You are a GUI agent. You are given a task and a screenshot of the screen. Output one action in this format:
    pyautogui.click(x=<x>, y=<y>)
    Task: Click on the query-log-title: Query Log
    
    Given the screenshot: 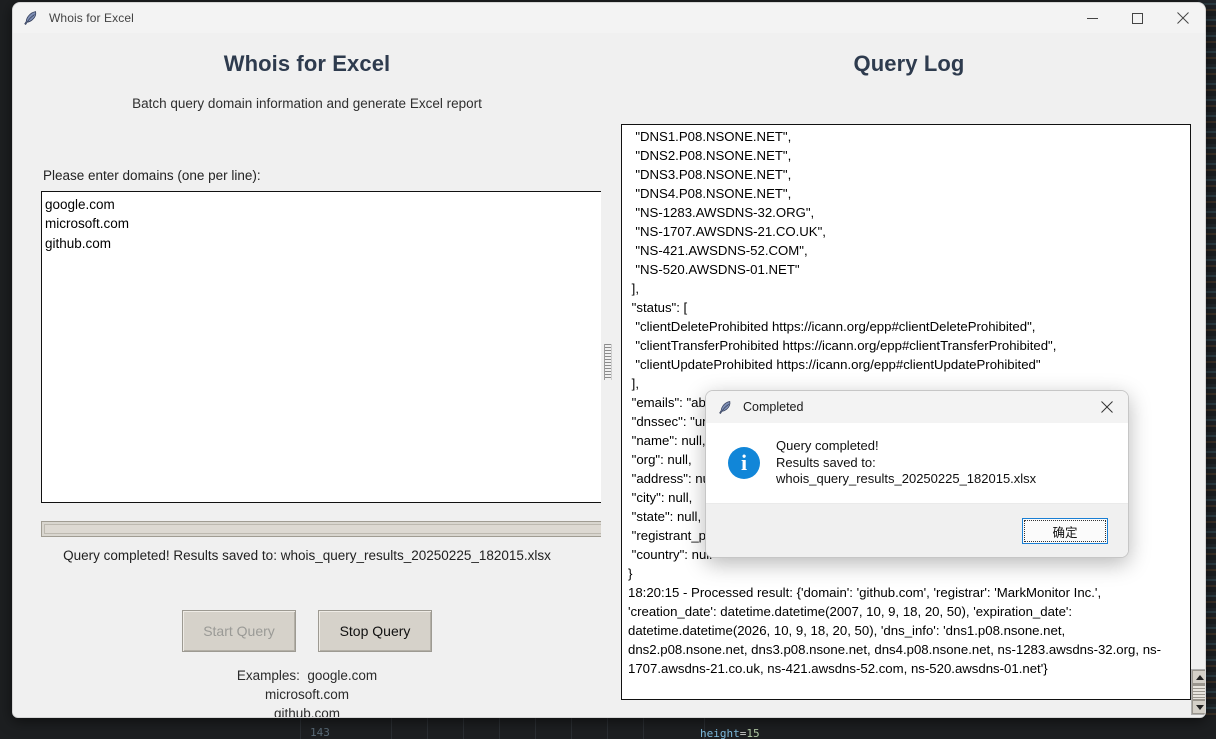 What is the action you would take?
    pyautogui.click(x=909, y=63)
    